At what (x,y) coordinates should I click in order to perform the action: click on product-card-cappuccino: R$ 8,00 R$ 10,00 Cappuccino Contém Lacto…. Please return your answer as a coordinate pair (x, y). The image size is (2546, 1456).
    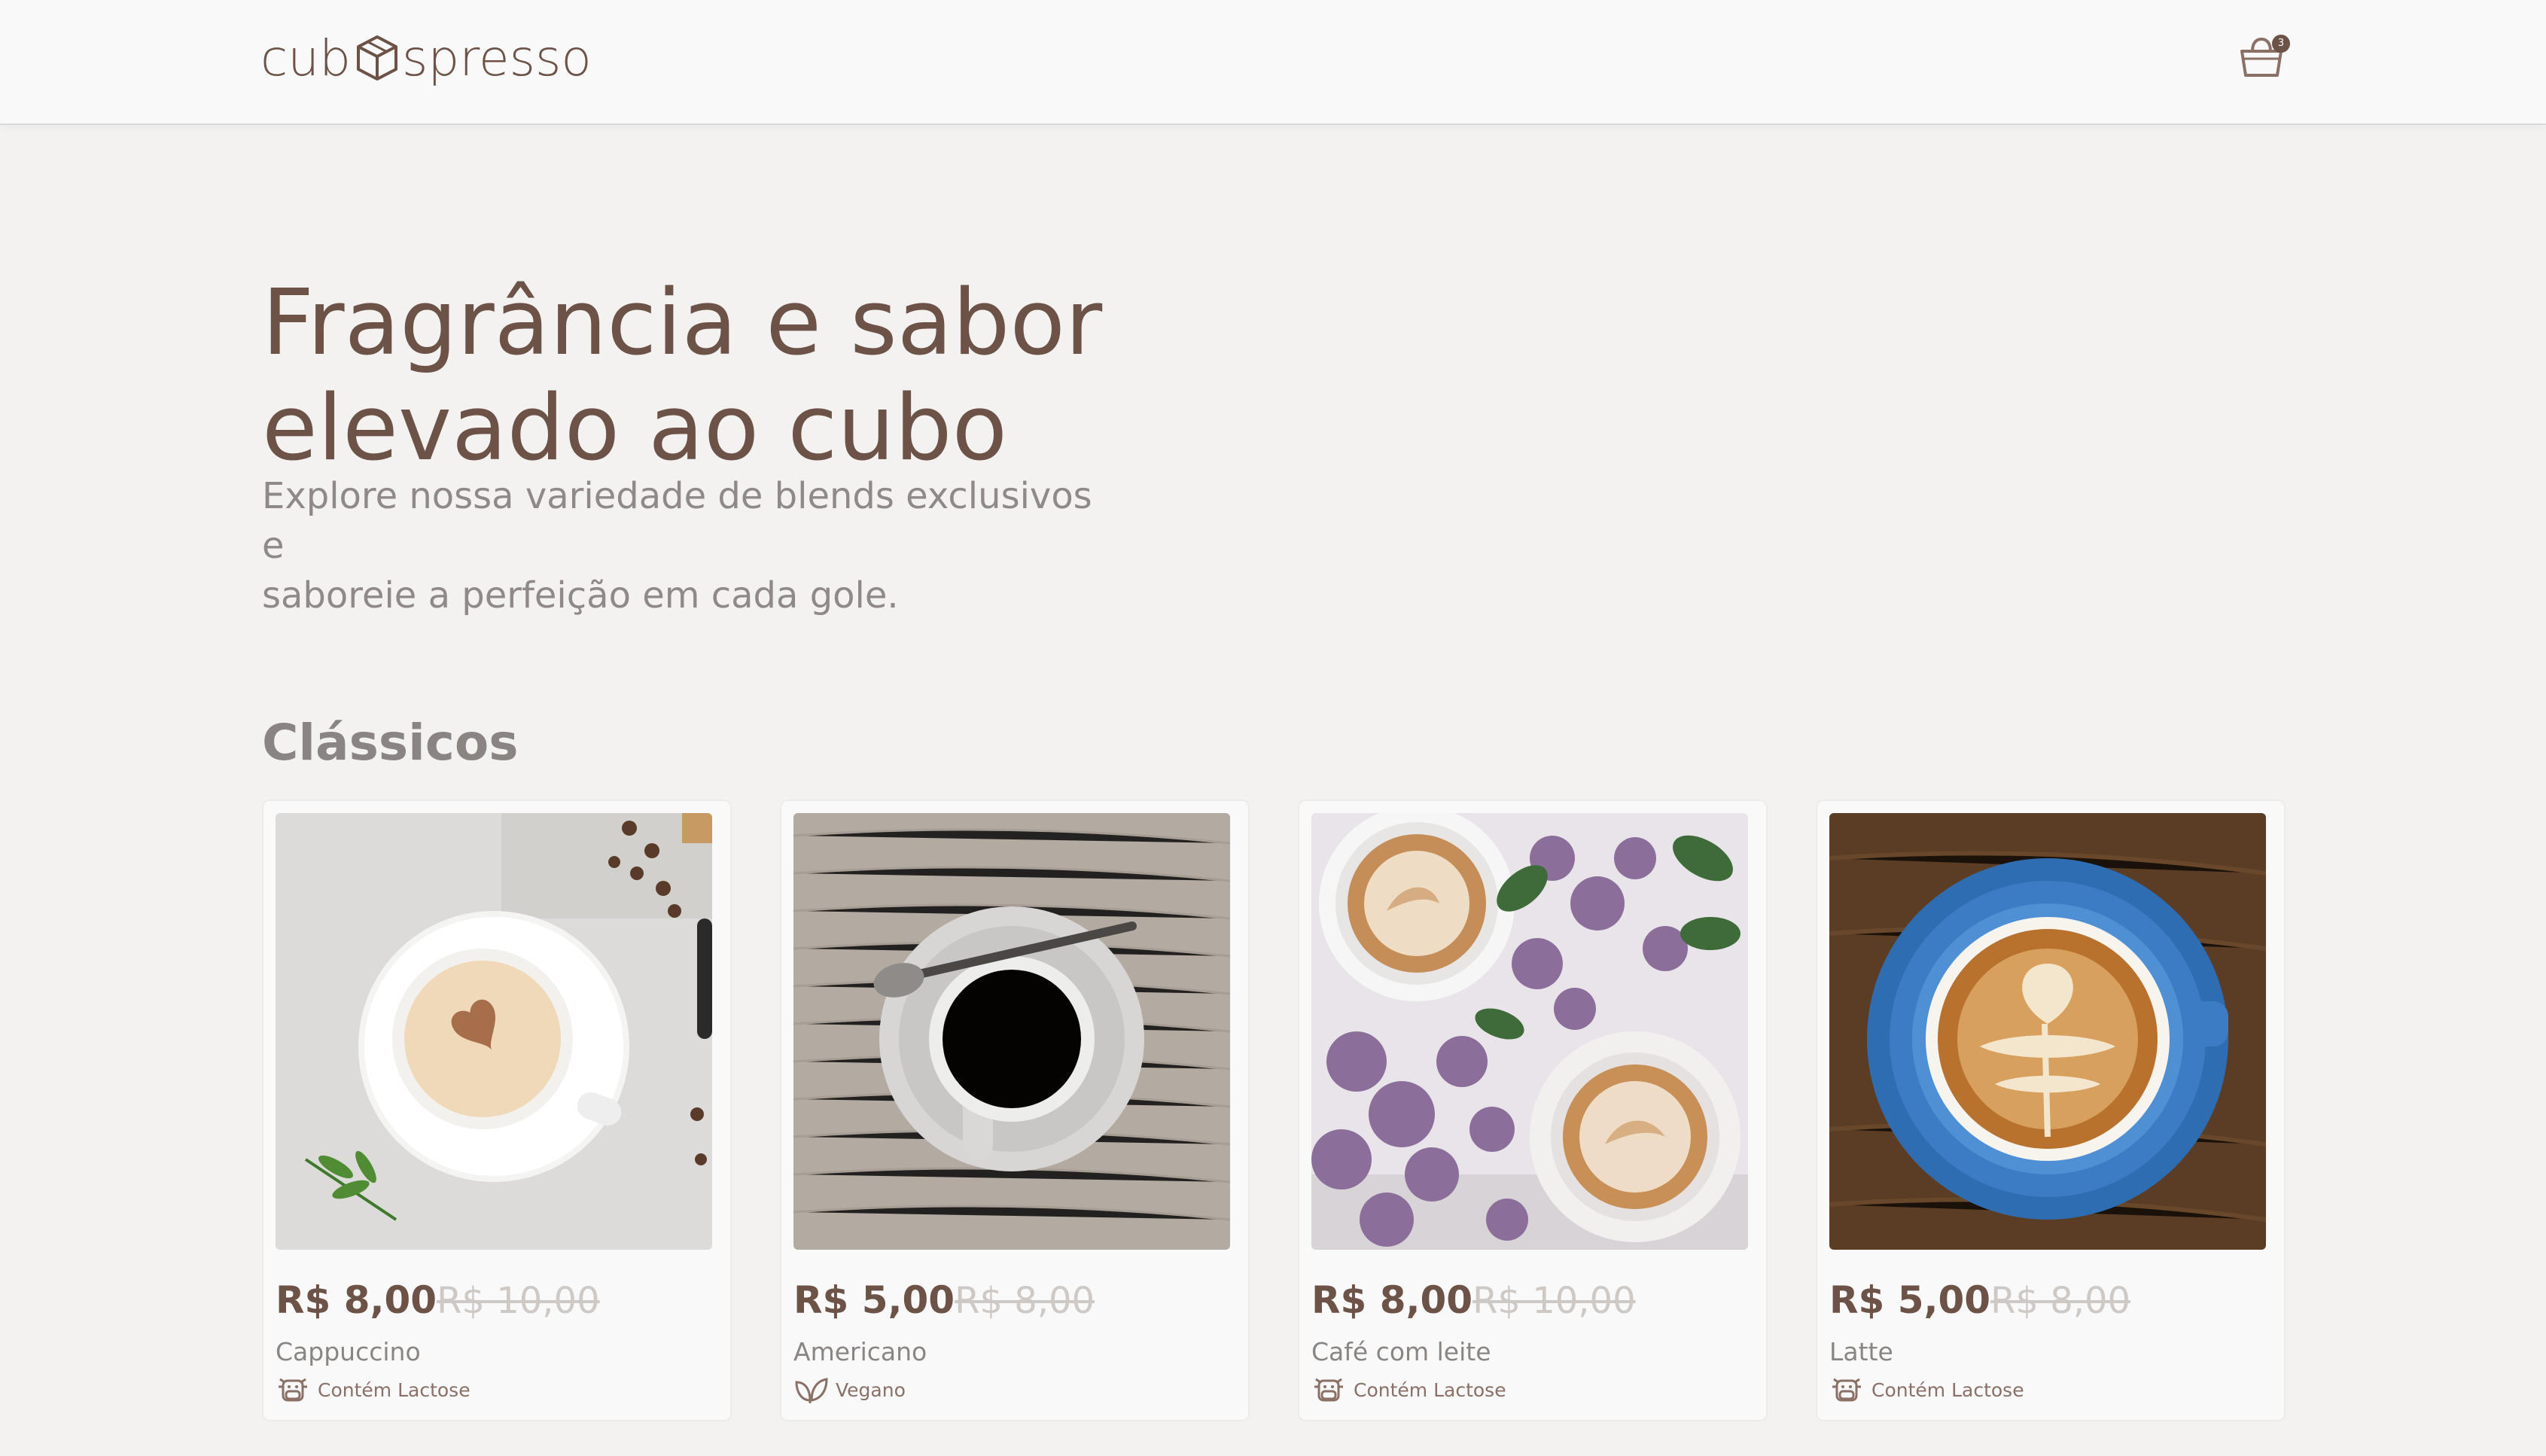
    Looking at the image, I should click on (497, 1110).